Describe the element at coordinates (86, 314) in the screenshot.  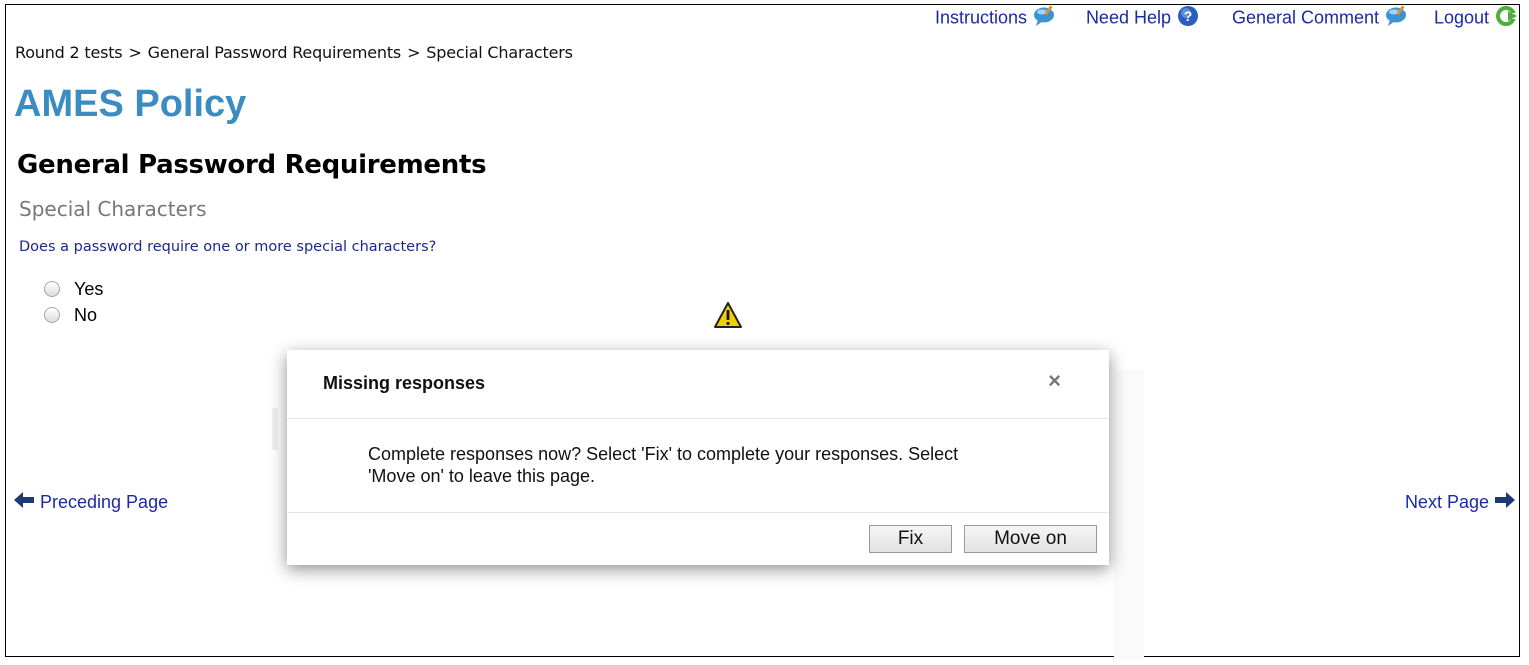
I see `option-no-label: No` at that location.